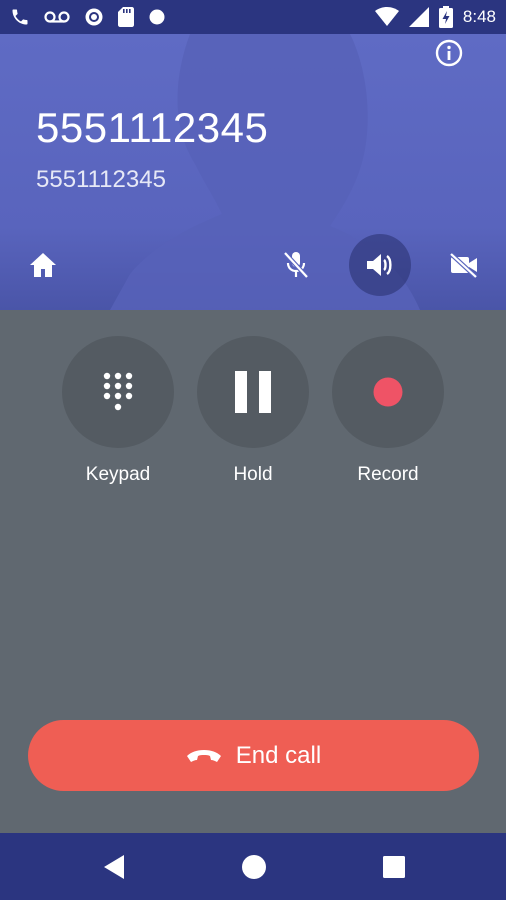 Image resolution: width=506 pixels, height=900 pixels. Describe the element at coordinates (435, 17) in the screenshot. I see `status-right-icons: 8:48` at that location.